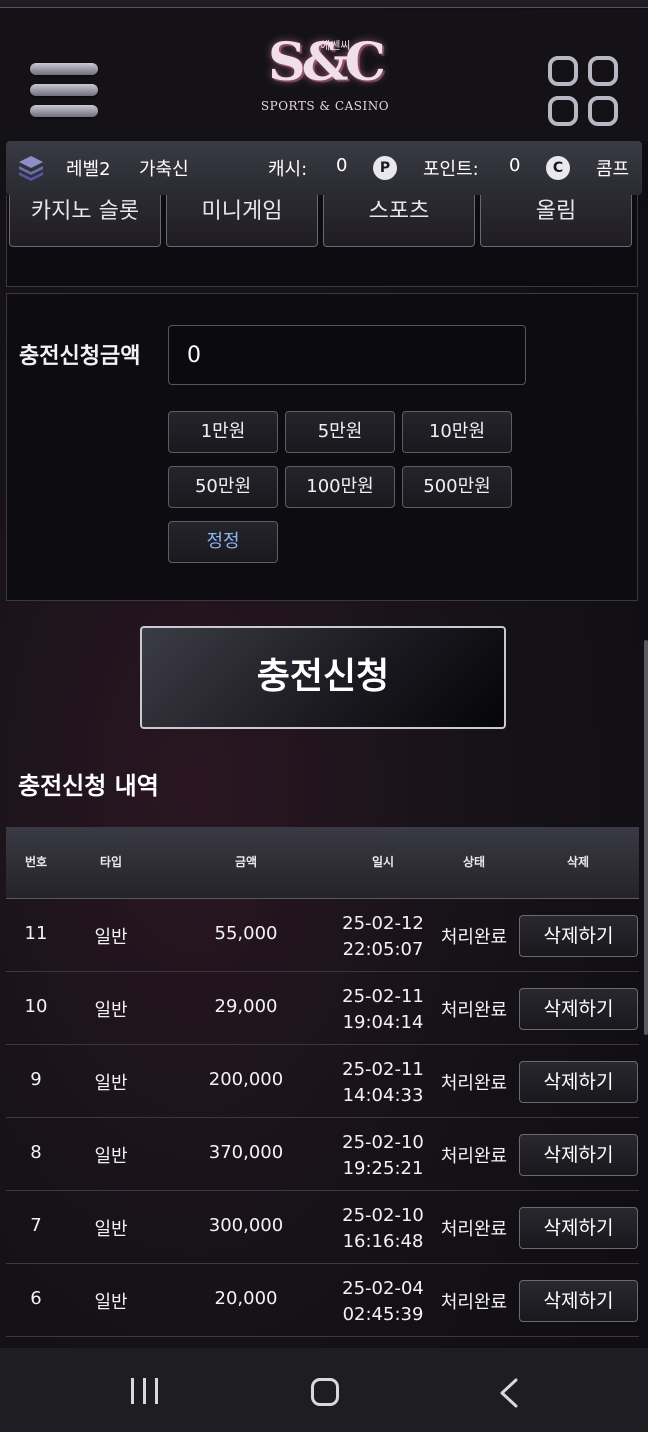  Describe the element at coordinates (584, 92) in the screenshot. I see `grid-menu-icon` at that location.